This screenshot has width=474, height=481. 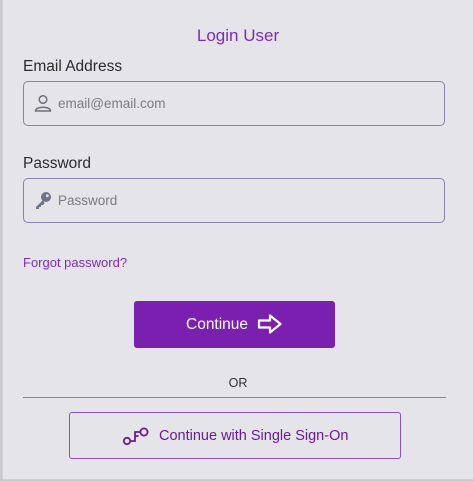 I want to click on password-input, so click(x=248, y=200).